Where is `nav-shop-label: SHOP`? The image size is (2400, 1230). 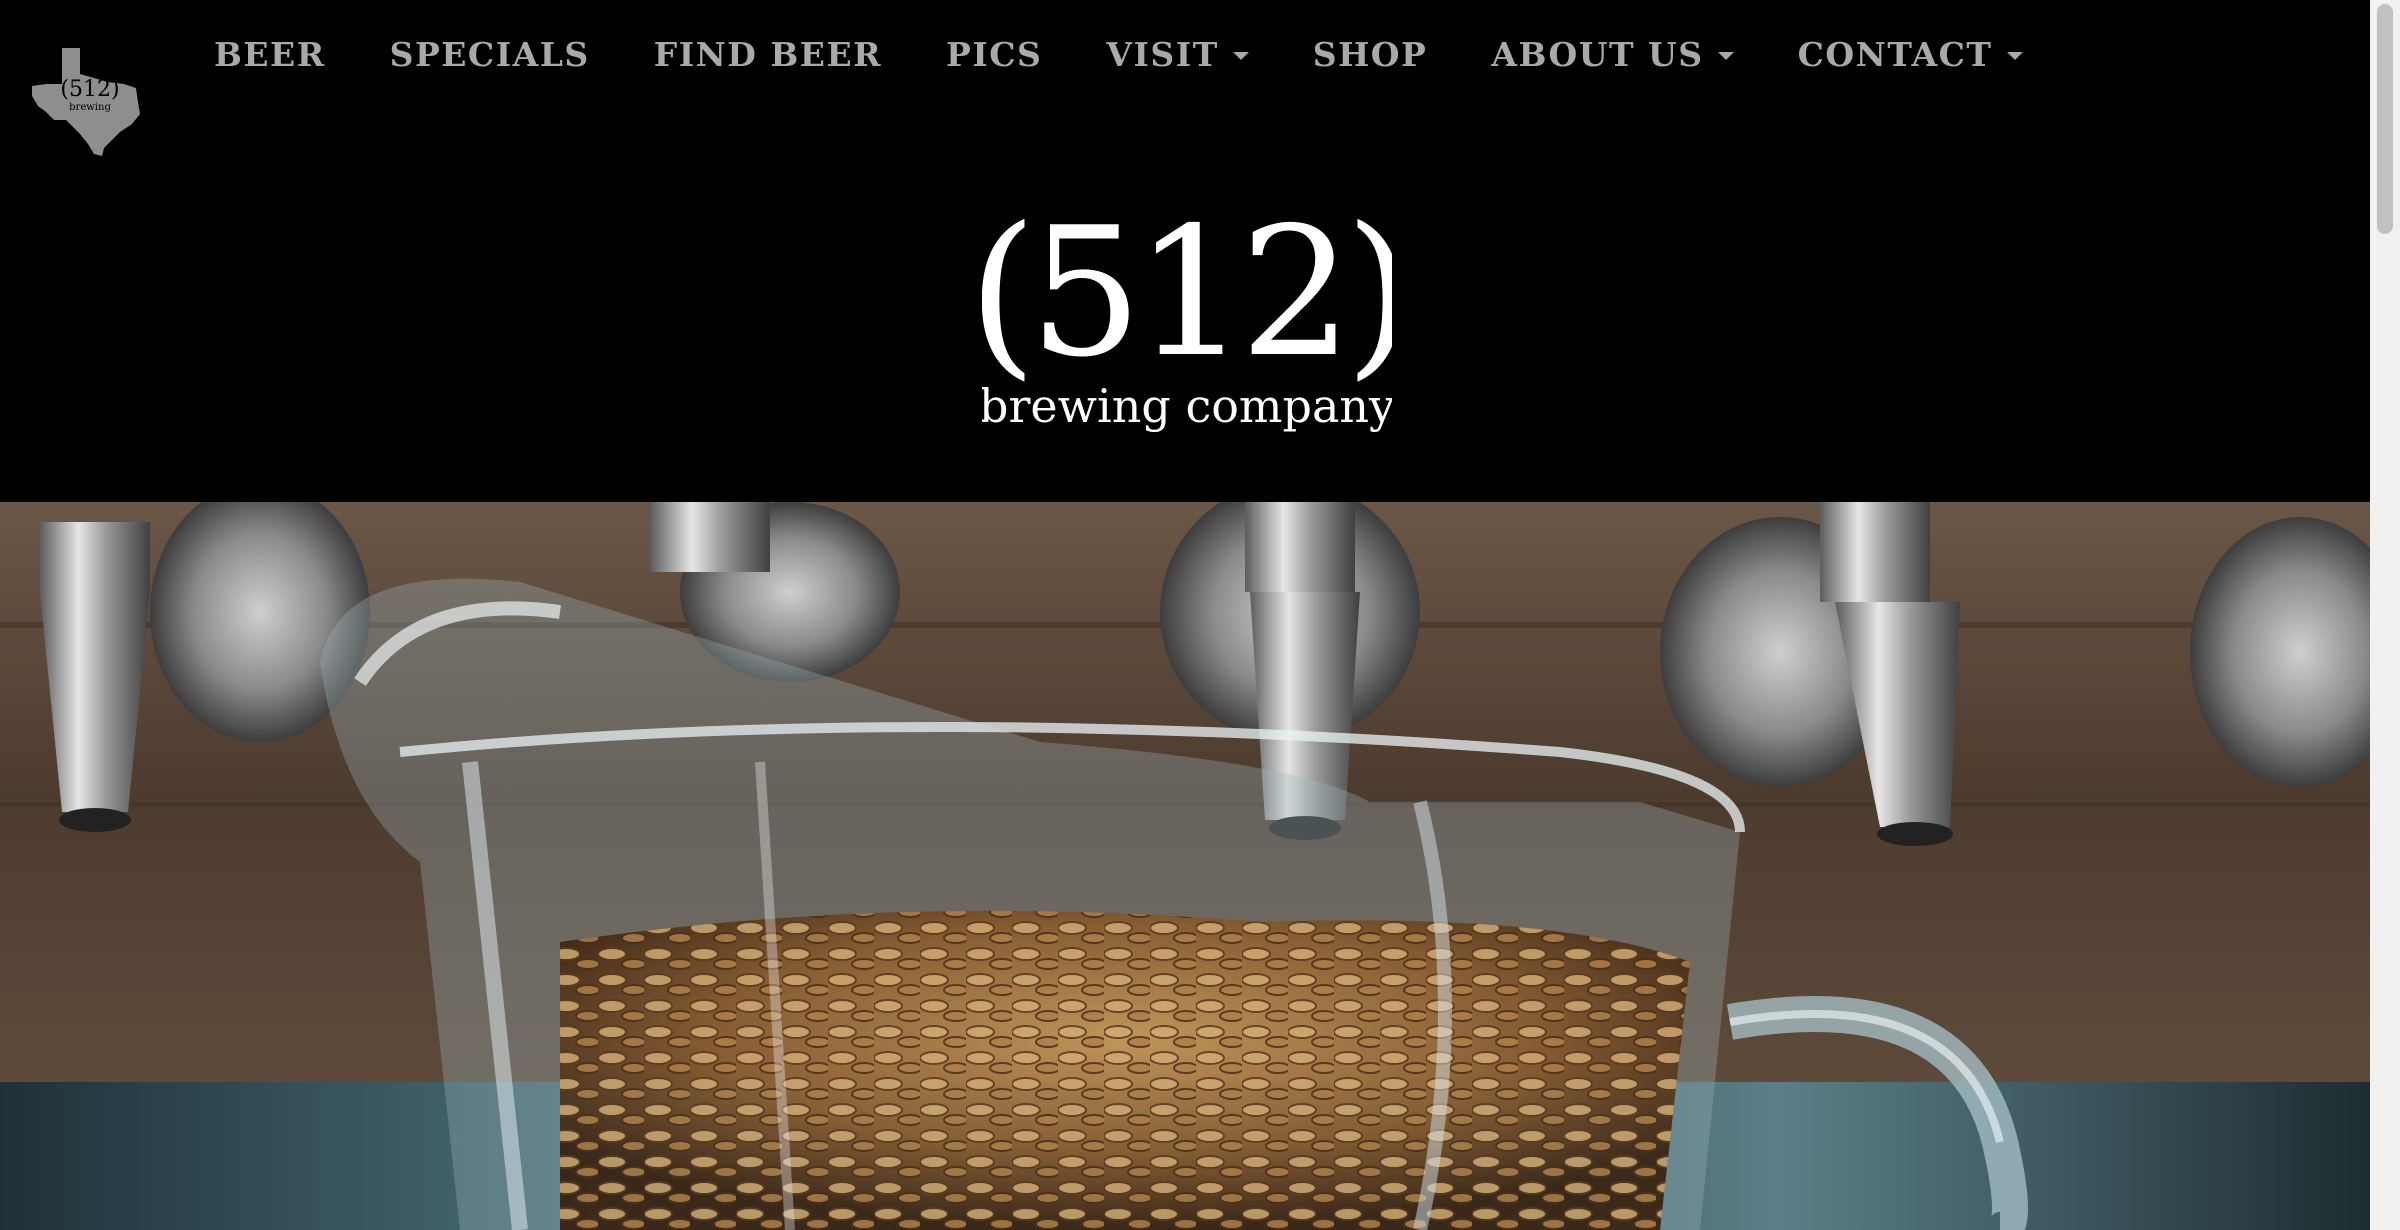
nav-shop-label: SHOP is located at coordinates (1370, 54).